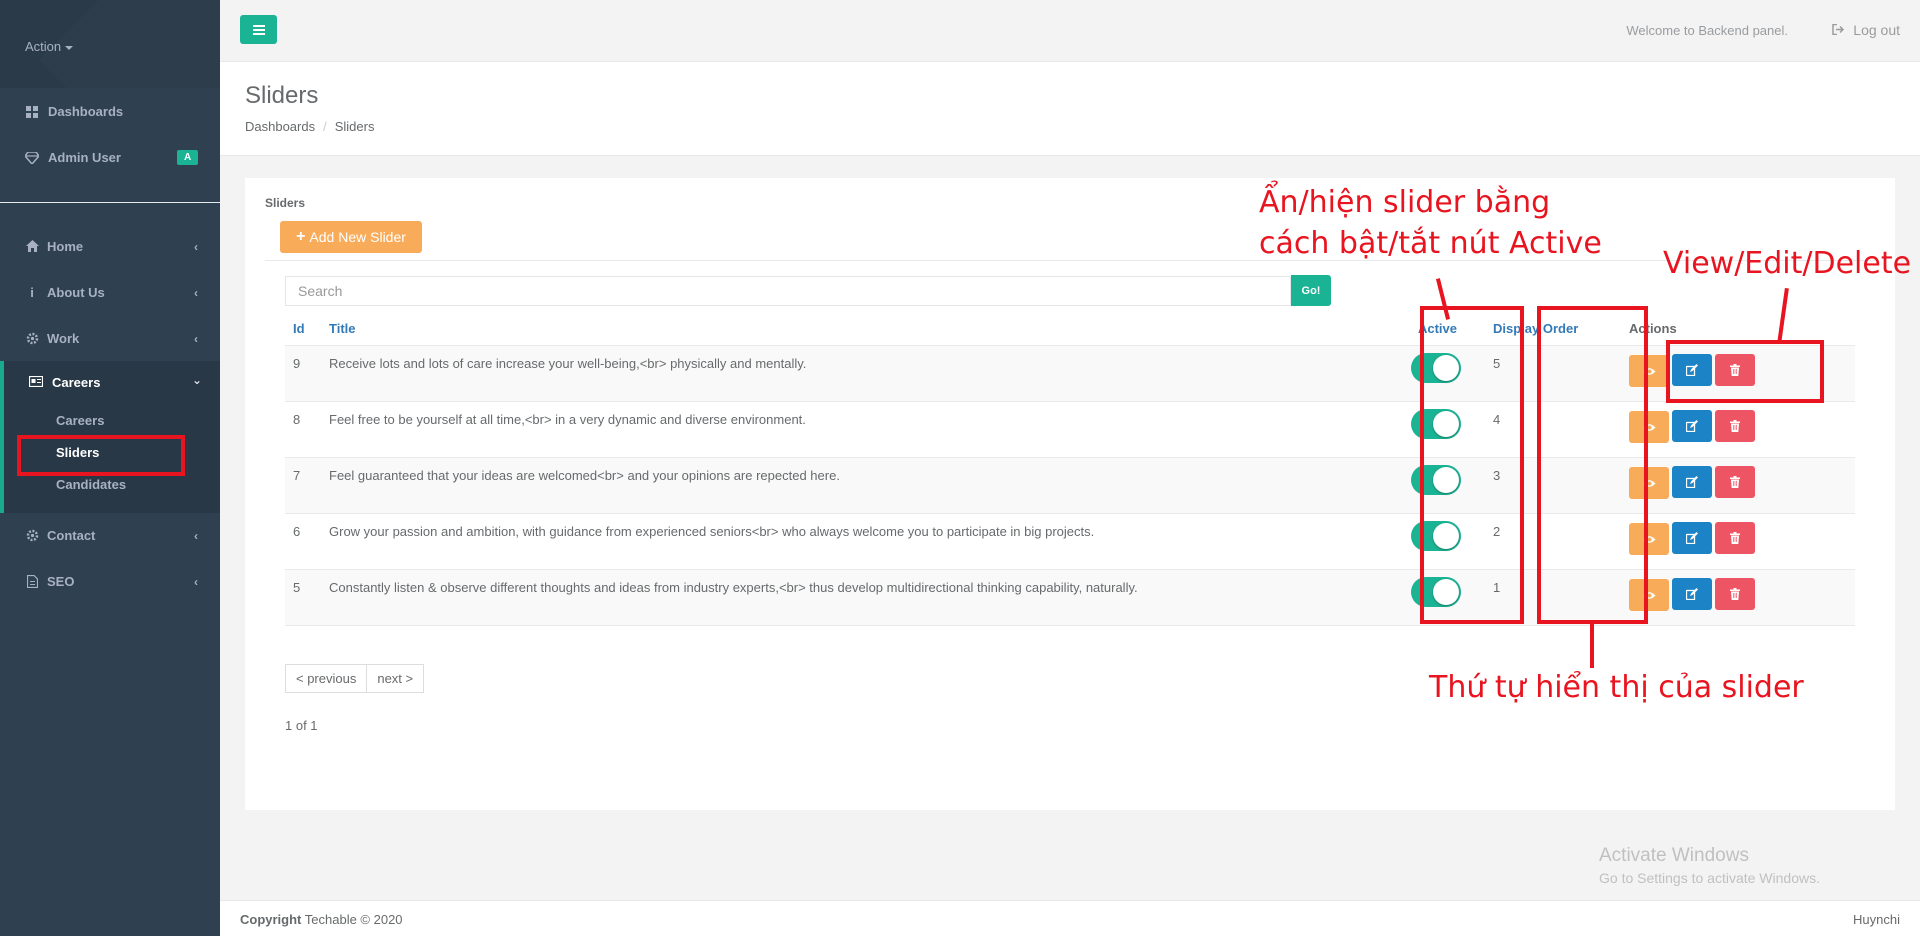 The width and height of the screenshot is (1920, 936). I want to click on logout-label: Log out, so click(1876, 30).